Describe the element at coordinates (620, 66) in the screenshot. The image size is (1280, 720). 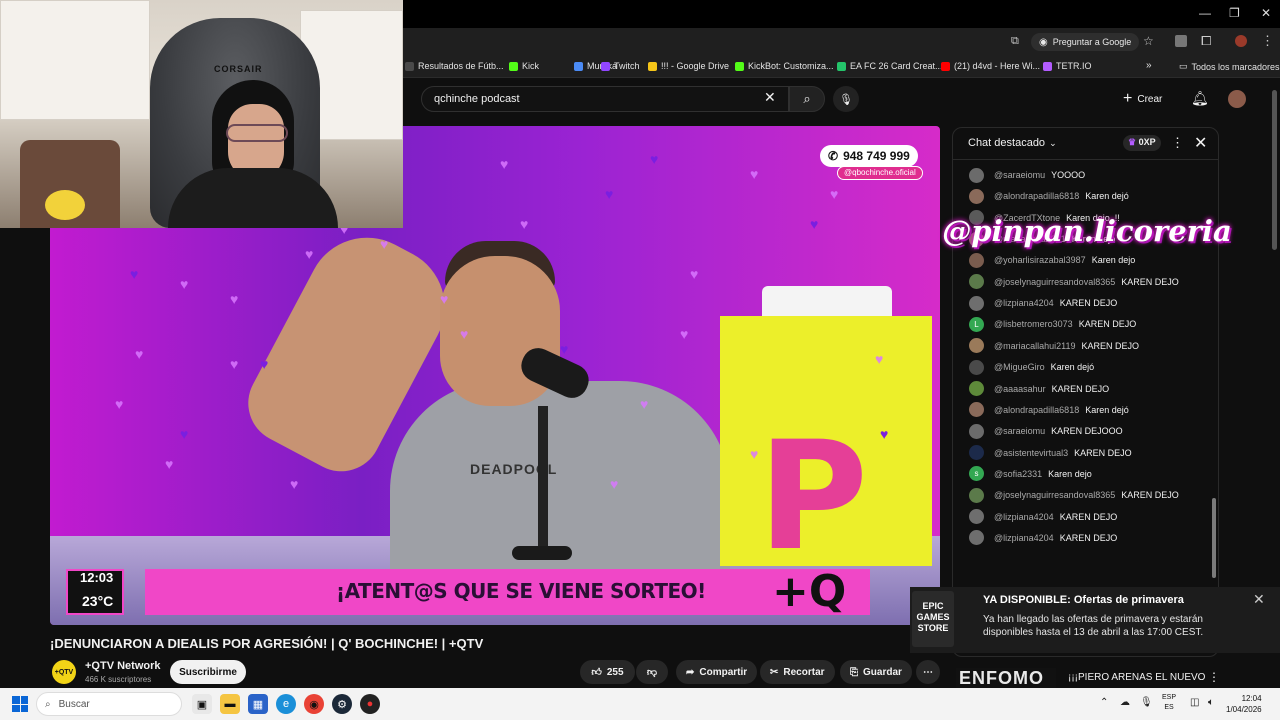
I see `bookmark-item: Twitch` at that location.